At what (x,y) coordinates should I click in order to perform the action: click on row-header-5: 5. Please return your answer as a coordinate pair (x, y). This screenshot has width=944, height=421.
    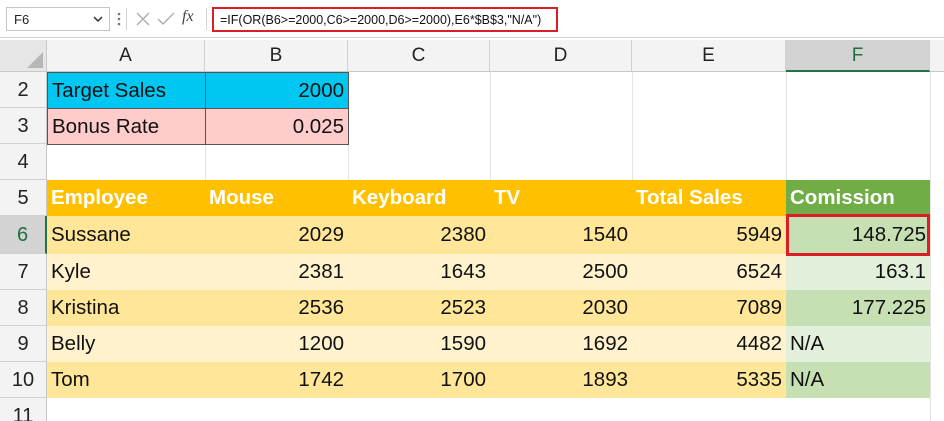
    Looking at the image, I should click on (23, 198).